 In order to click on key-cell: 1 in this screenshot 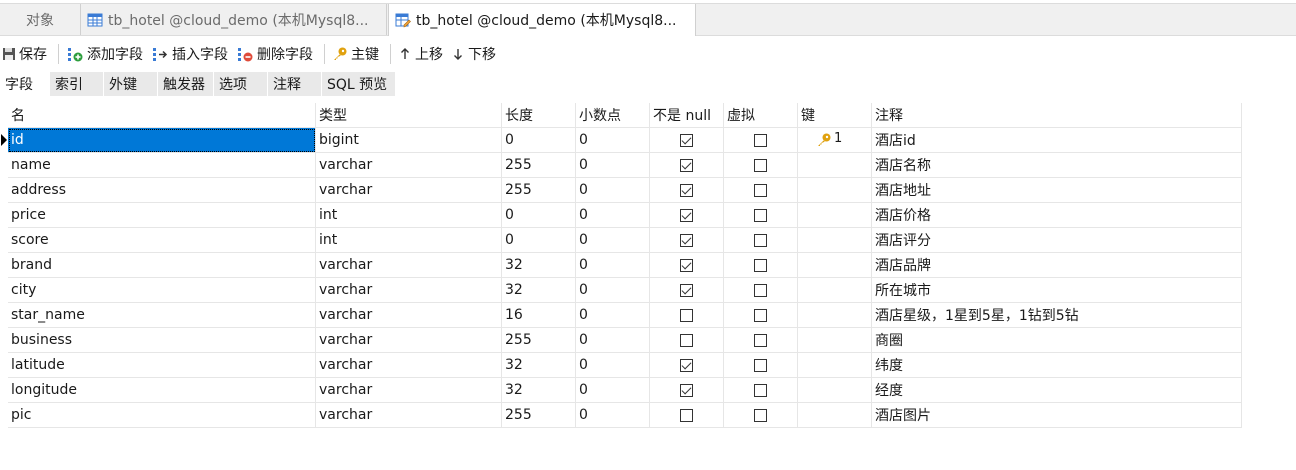, I will do `click(835, 140)`.